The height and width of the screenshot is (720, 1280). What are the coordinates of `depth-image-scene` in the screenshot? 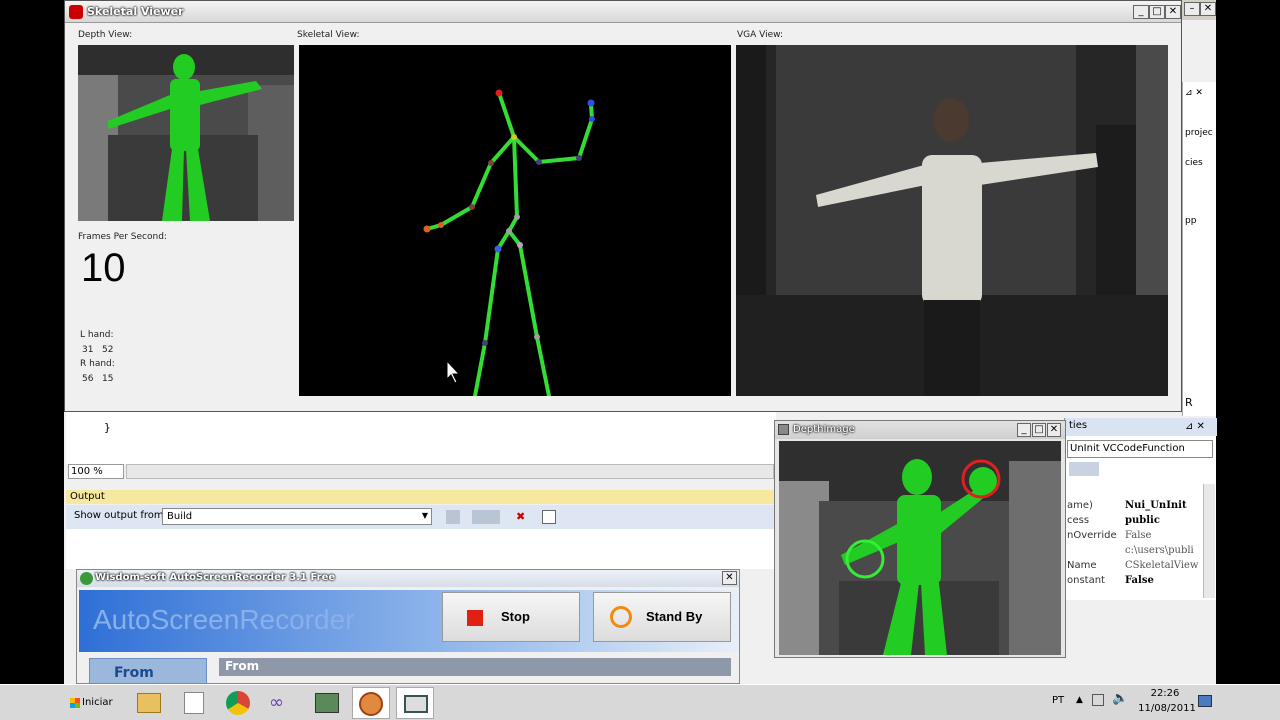 It's located at (920, 548).